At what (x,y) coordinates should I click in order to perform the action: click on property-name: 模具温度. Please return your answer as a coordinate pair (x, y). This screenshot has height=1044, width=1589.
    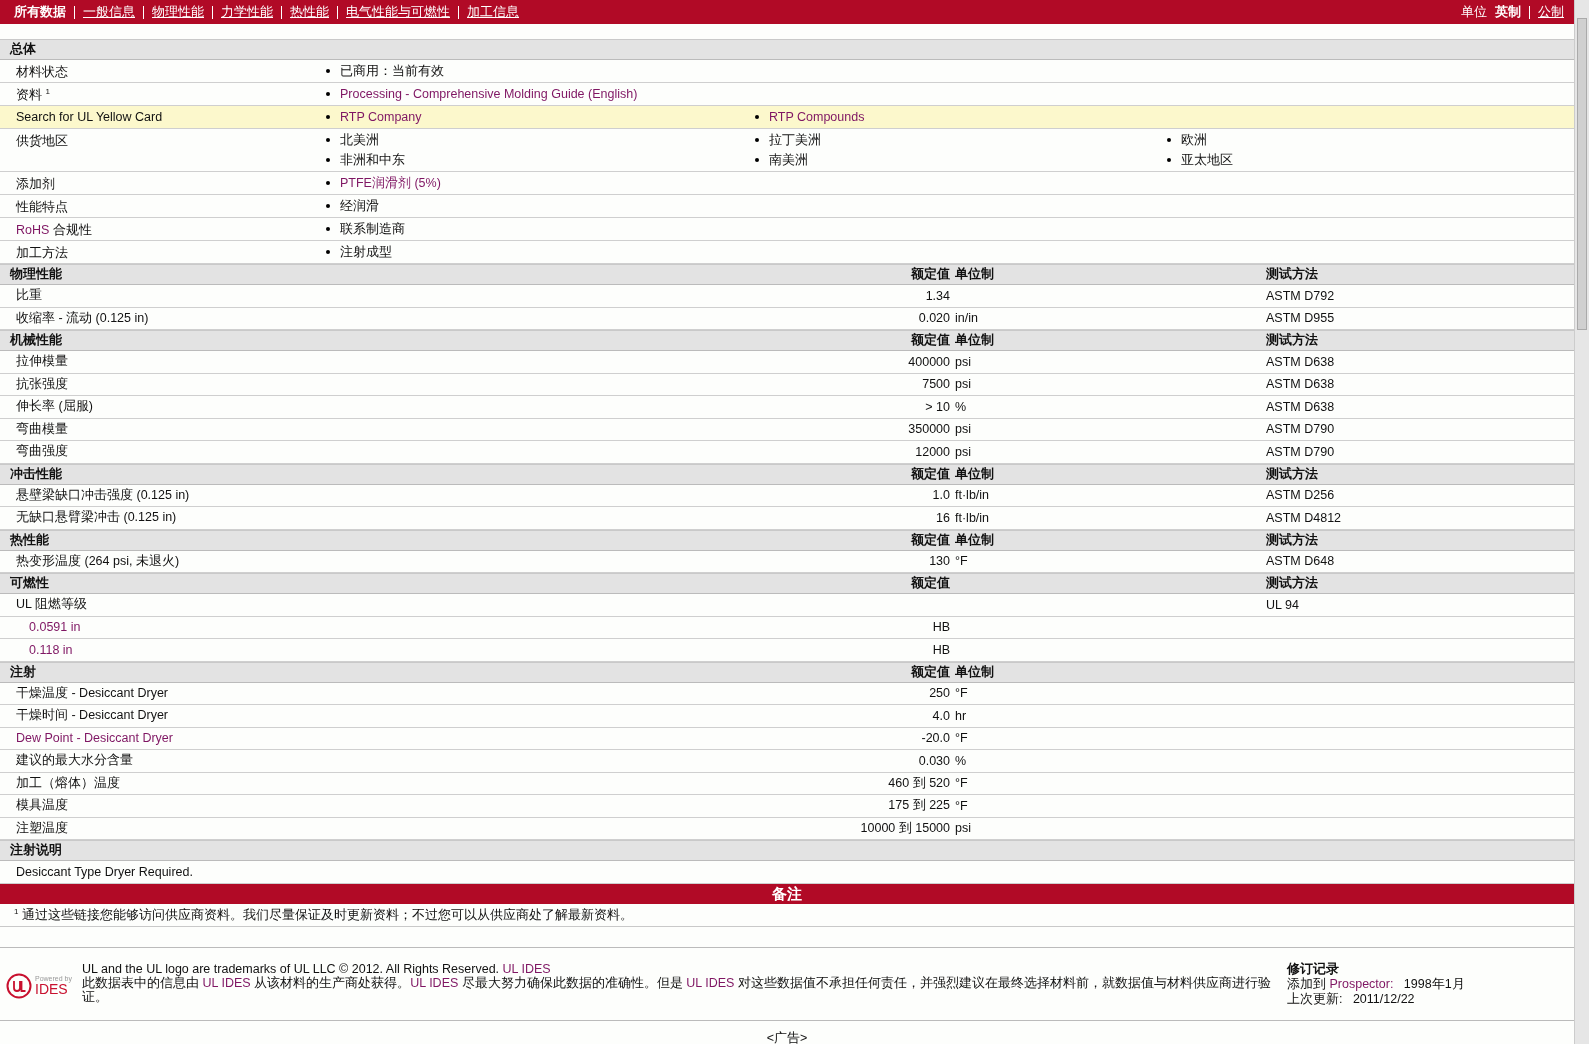
    Looking at the image, I should click on (42, 805).